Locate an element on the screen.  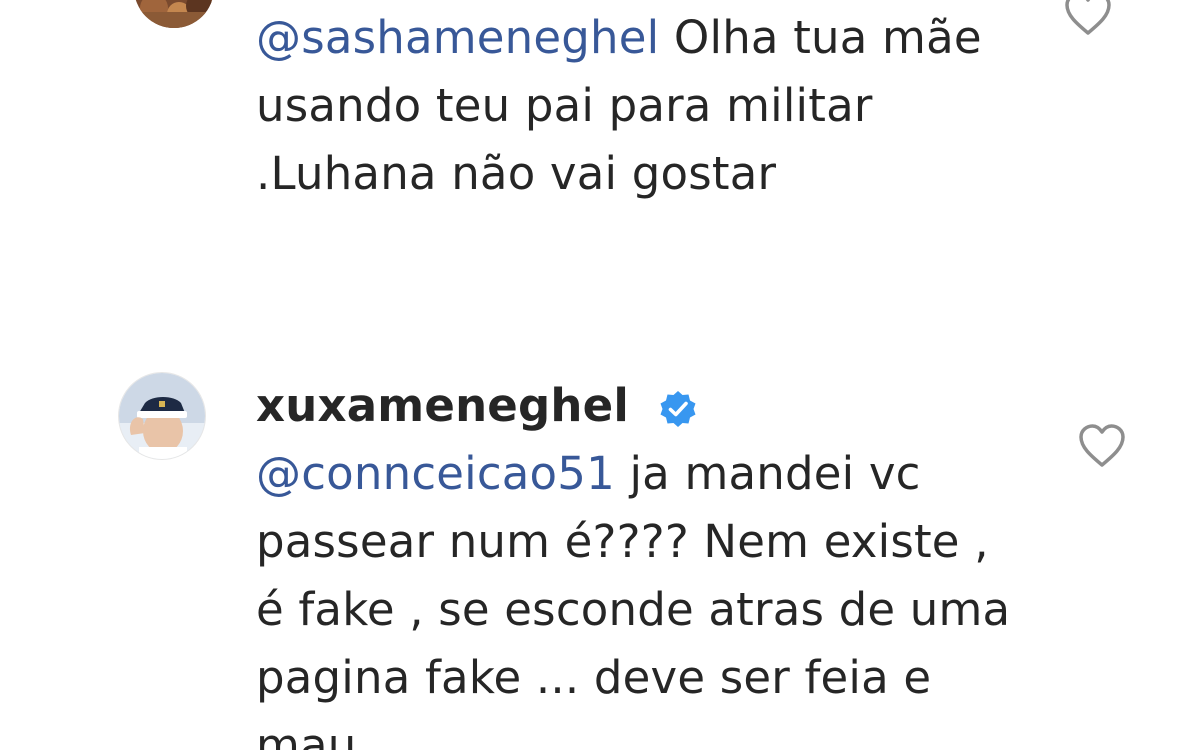
mention-link: @sashameneghel is located at coordinates (457, 37).